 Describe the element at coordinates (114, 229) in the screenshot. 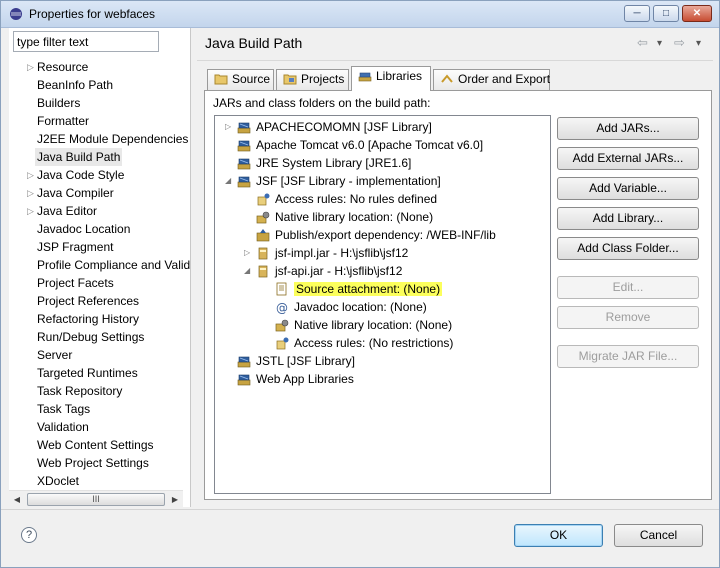

I see `preference-item: Javadoc Location` at that location.